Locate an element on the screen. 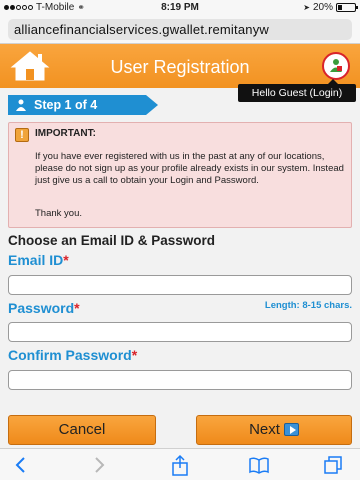 This screenshot has height=480, width=360. password-field is located at coordinates (180, 332).